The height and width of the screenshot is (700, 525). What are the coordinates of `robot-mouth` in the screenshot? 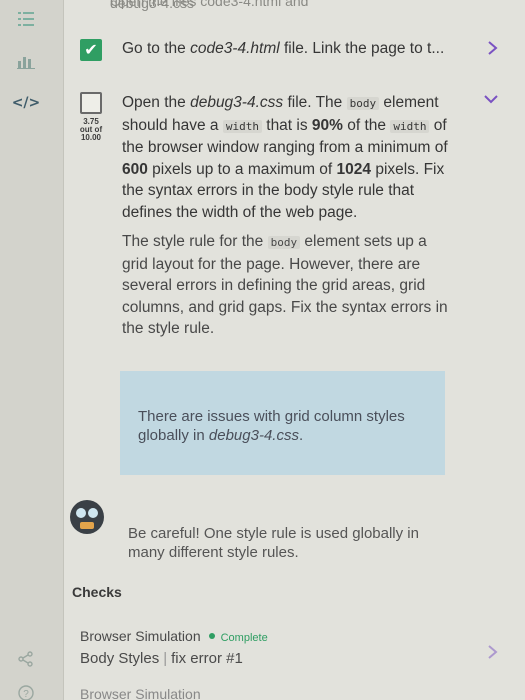 It's located at (87, 525).